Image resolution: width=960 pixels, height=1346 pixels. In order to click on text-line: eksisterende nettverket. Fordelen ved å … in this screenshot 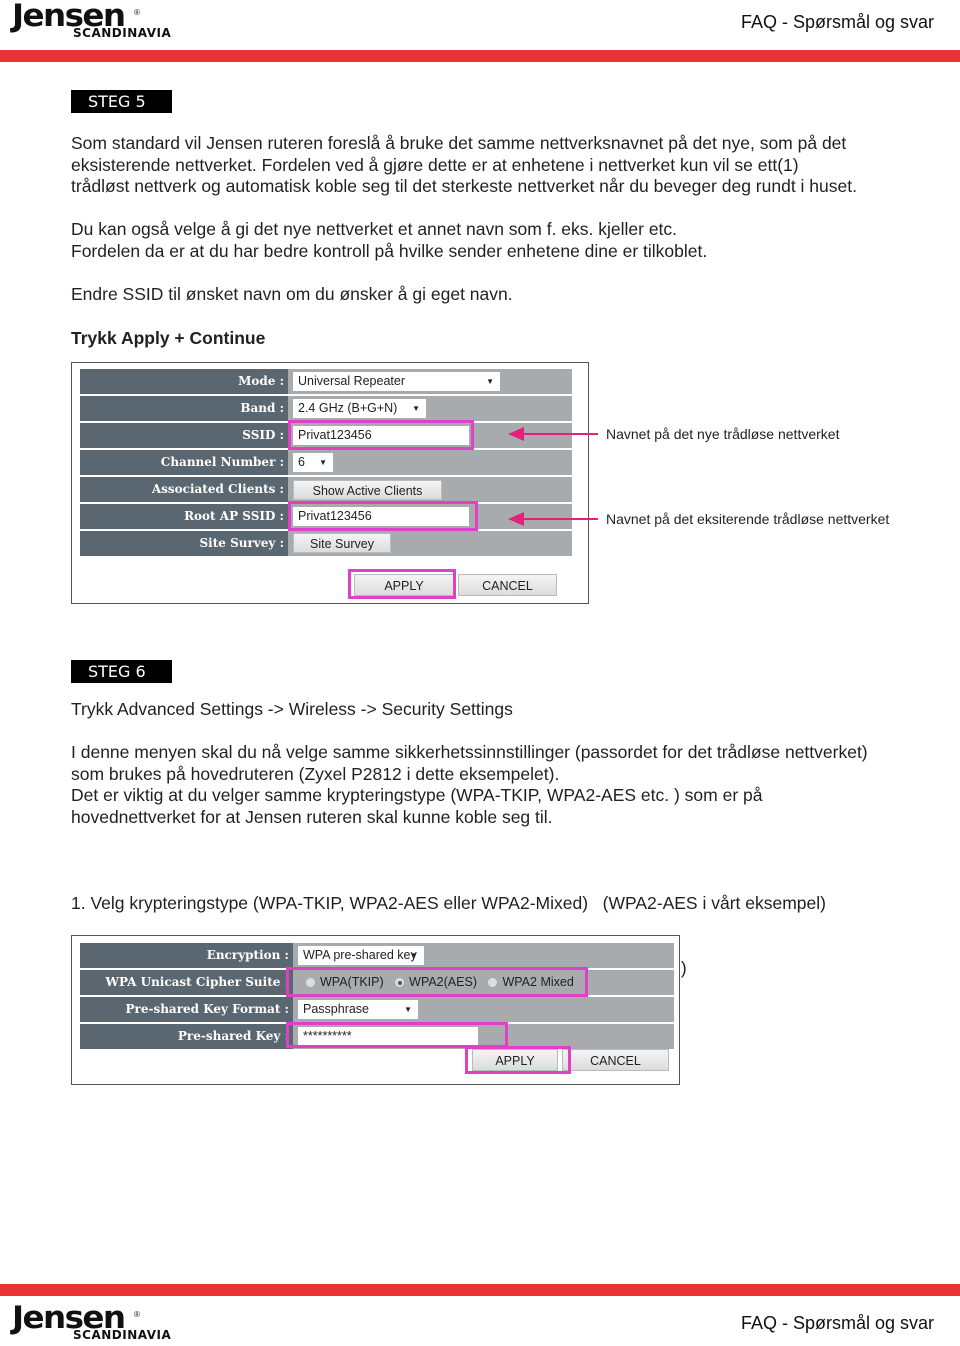, I will do `click(435, 164)`.